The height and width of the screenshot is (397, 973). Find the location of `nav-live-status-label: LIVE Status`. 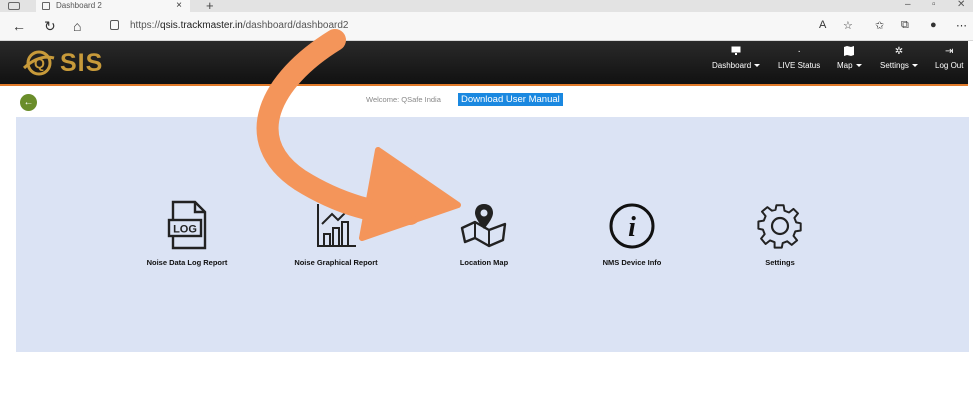

nav-live-status-label: LIVE Status is located at coordinates (799, 65).